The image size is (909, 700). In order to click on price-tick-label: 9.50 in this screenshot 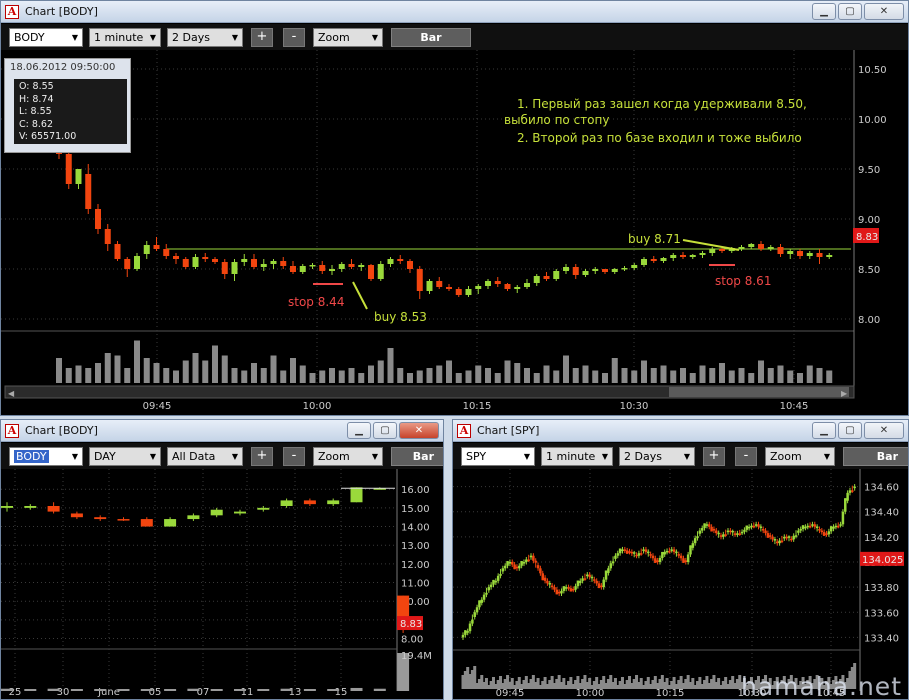, I will do `click(869, 170)`.